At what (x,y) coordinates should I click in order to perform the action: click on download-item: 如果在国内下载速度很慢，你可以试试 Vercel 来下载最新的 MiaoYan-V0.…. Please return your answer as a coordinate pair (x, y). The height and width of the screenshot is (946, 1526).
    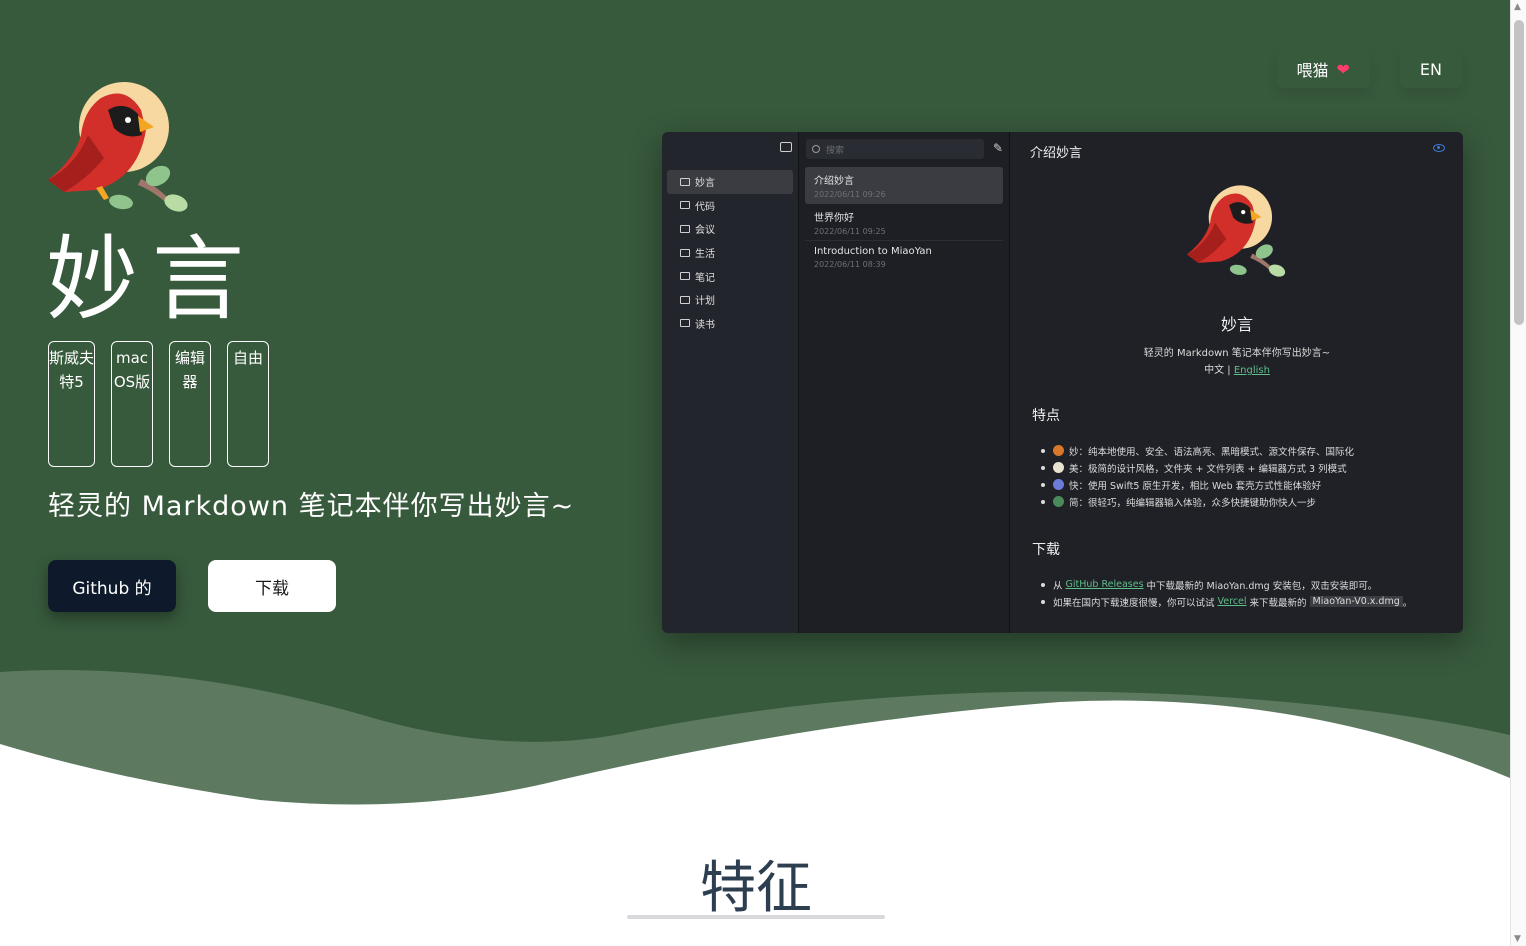
    Looking at the image, I should click on (1226, 601).